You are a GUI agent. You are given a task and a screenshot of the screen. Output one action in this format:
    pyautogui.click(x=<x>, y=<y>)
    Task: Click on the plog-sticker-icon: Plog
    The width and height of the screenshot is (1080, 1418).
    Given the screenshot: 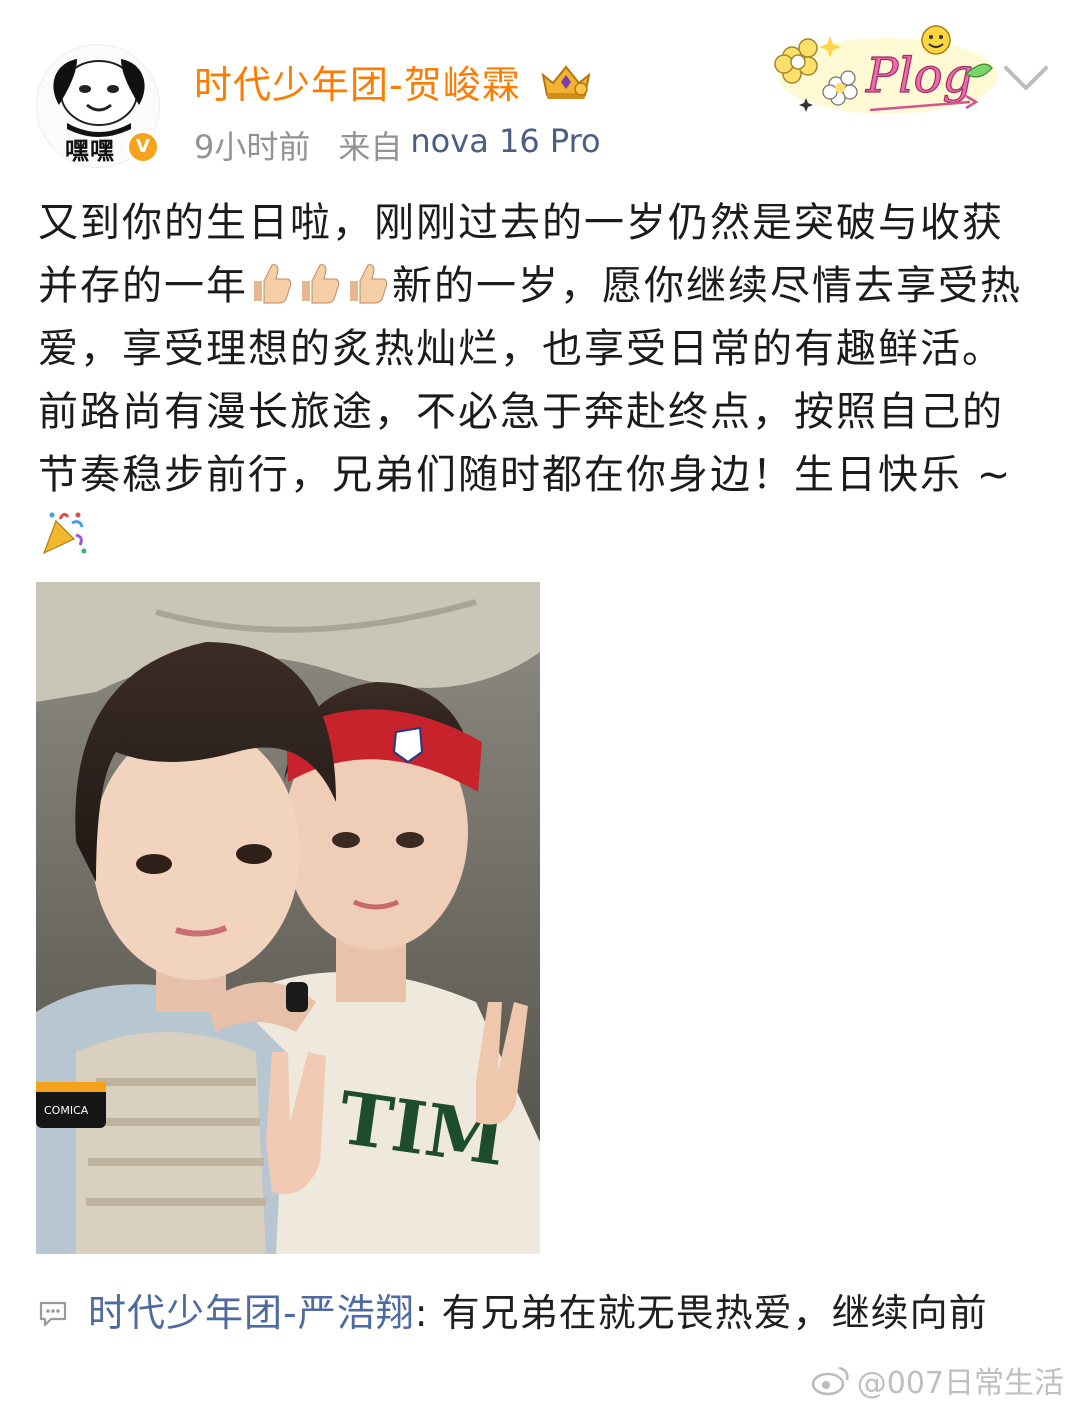 What is the action you would take?
    pyautogui.click(x=886, y=69)
    